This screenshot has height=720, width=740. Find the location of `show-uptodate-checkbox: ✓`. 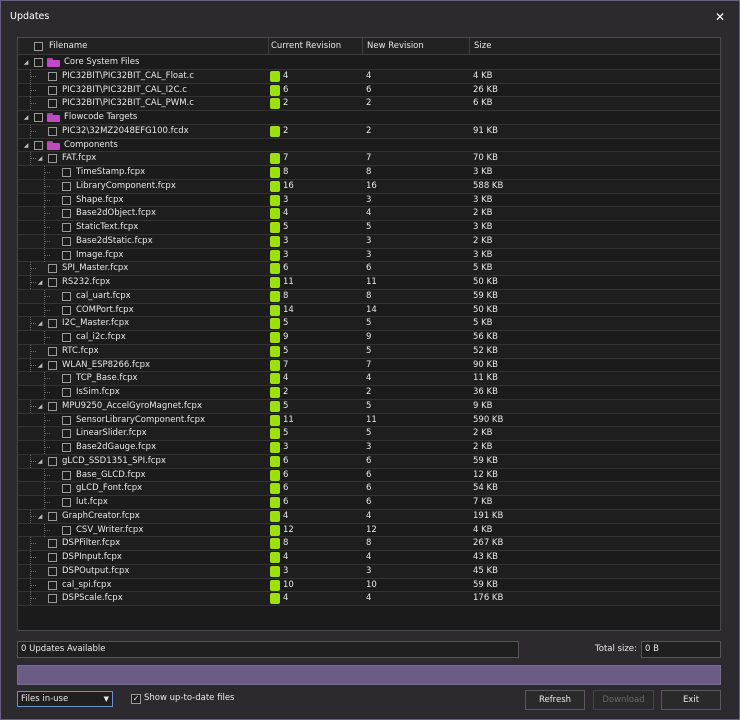

show-uptodate-checkbox: ✓ is located at coordinates (136, 699).